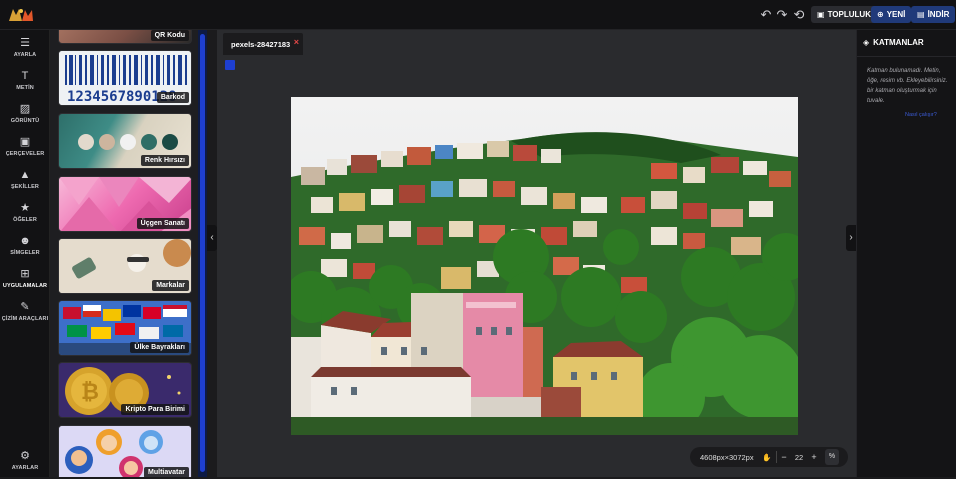  I want to click on zoom-level: 22, so click(799, 457).